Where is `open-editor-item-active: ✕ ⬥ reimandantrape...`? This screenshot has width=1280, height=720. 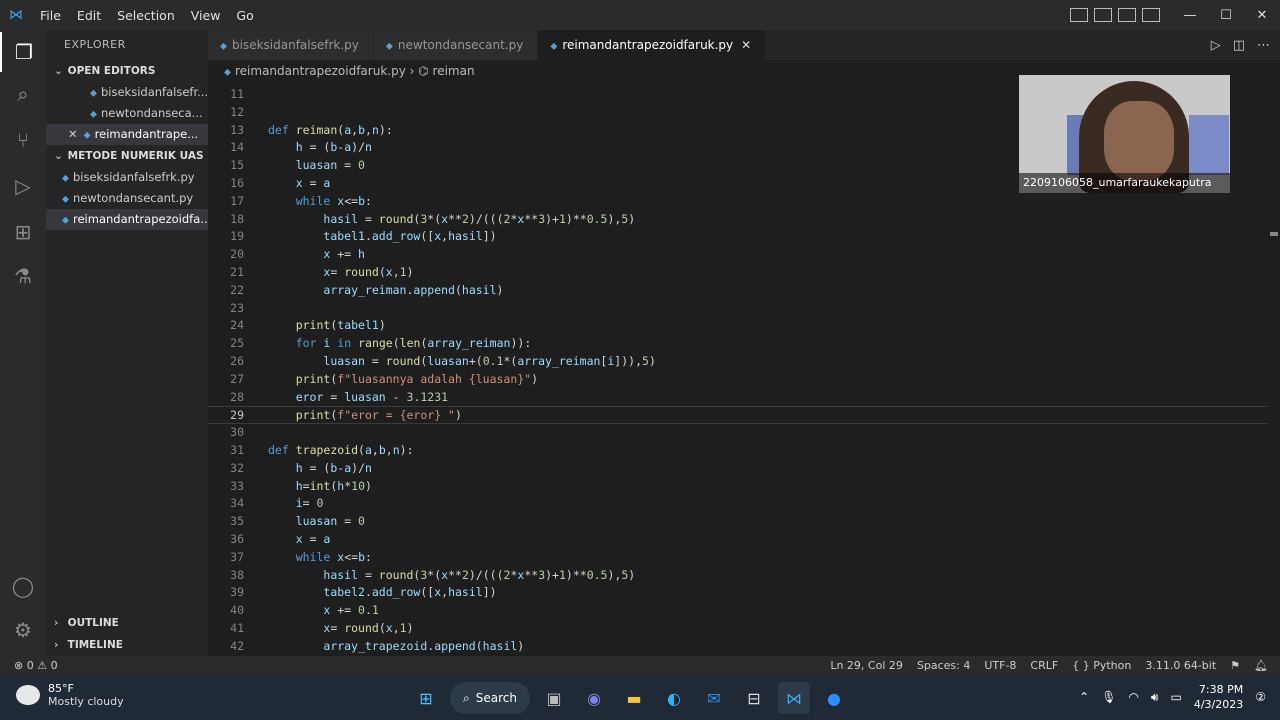 open-editor-item-active: ✕ ⬥ reimandantrape... is located at coordinates (127, 134).